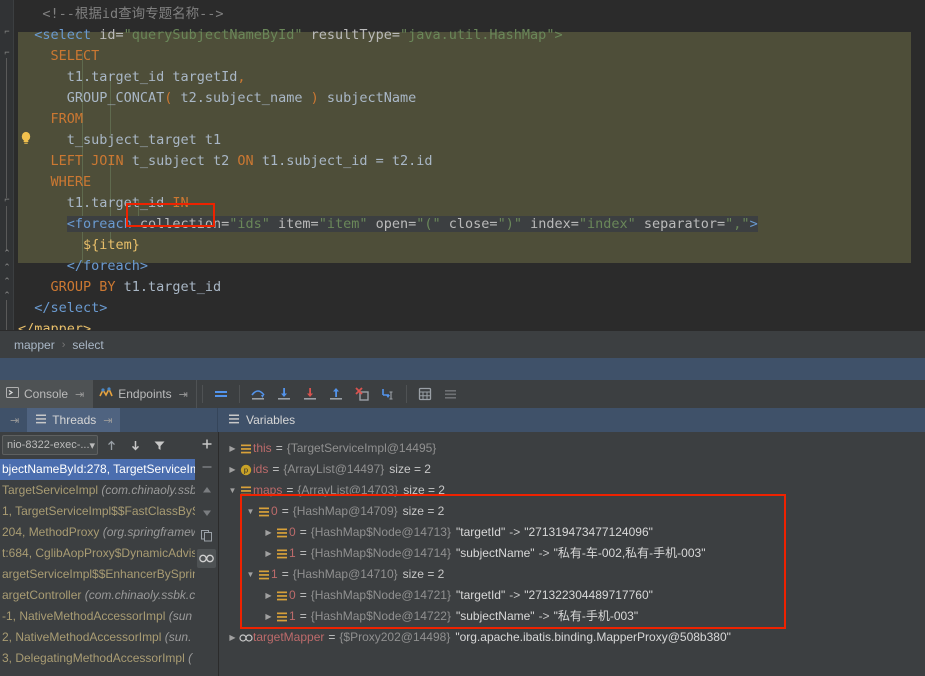 This screenshot has height=676, width=925. I want to click on code-token: subjectName, so click(367, 98).